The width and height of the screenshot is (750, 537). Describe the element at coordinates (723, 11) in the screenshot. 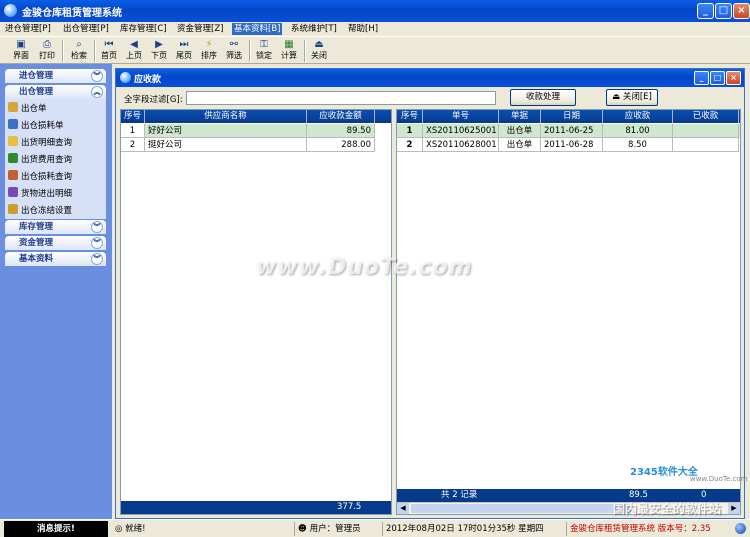

I see `maximize-button: □` at that location.